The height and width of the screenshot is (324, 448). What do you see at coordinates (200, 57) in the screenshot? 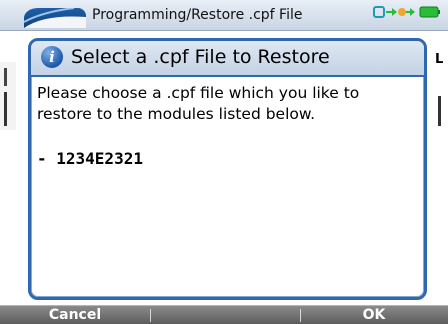
I see `dialog-title: Select a .cpf File to Restore` at bounding box center [200, 57].